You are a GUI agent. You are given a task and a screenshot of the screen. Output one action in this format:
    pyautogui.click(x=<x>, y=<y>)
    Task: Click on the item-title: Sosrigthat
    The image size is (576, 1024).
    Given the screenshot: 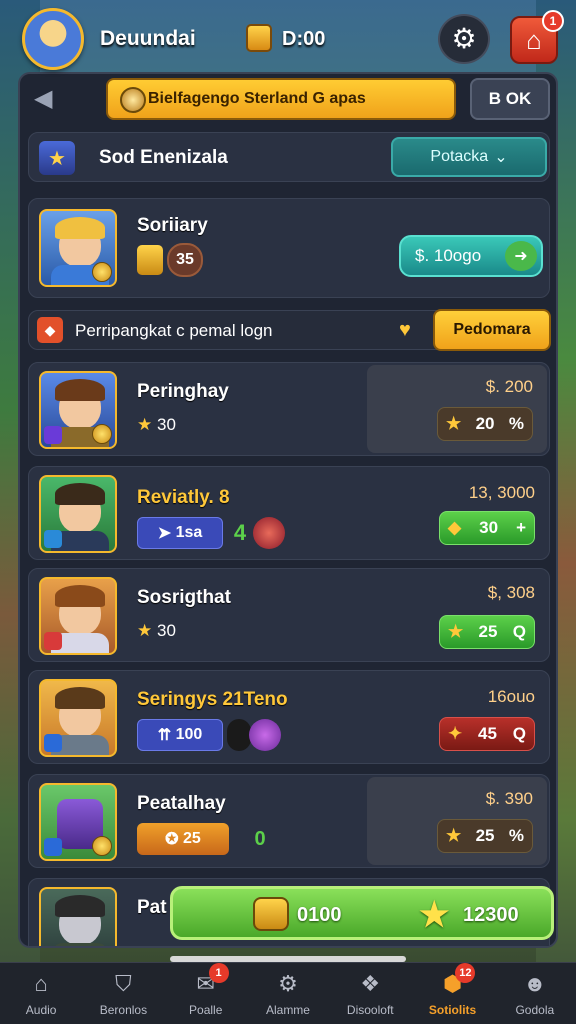 What is the action you would take?
    pyautogui.click(x=184, y=597)
    